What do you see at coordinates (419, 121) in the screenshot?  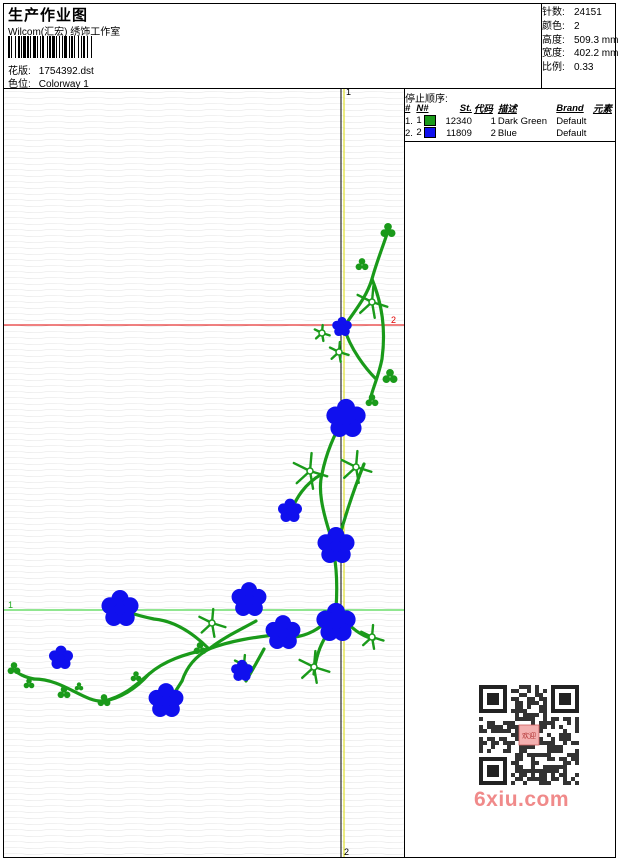 I see `row-n-value: 1` at bounding box center [419, 121].